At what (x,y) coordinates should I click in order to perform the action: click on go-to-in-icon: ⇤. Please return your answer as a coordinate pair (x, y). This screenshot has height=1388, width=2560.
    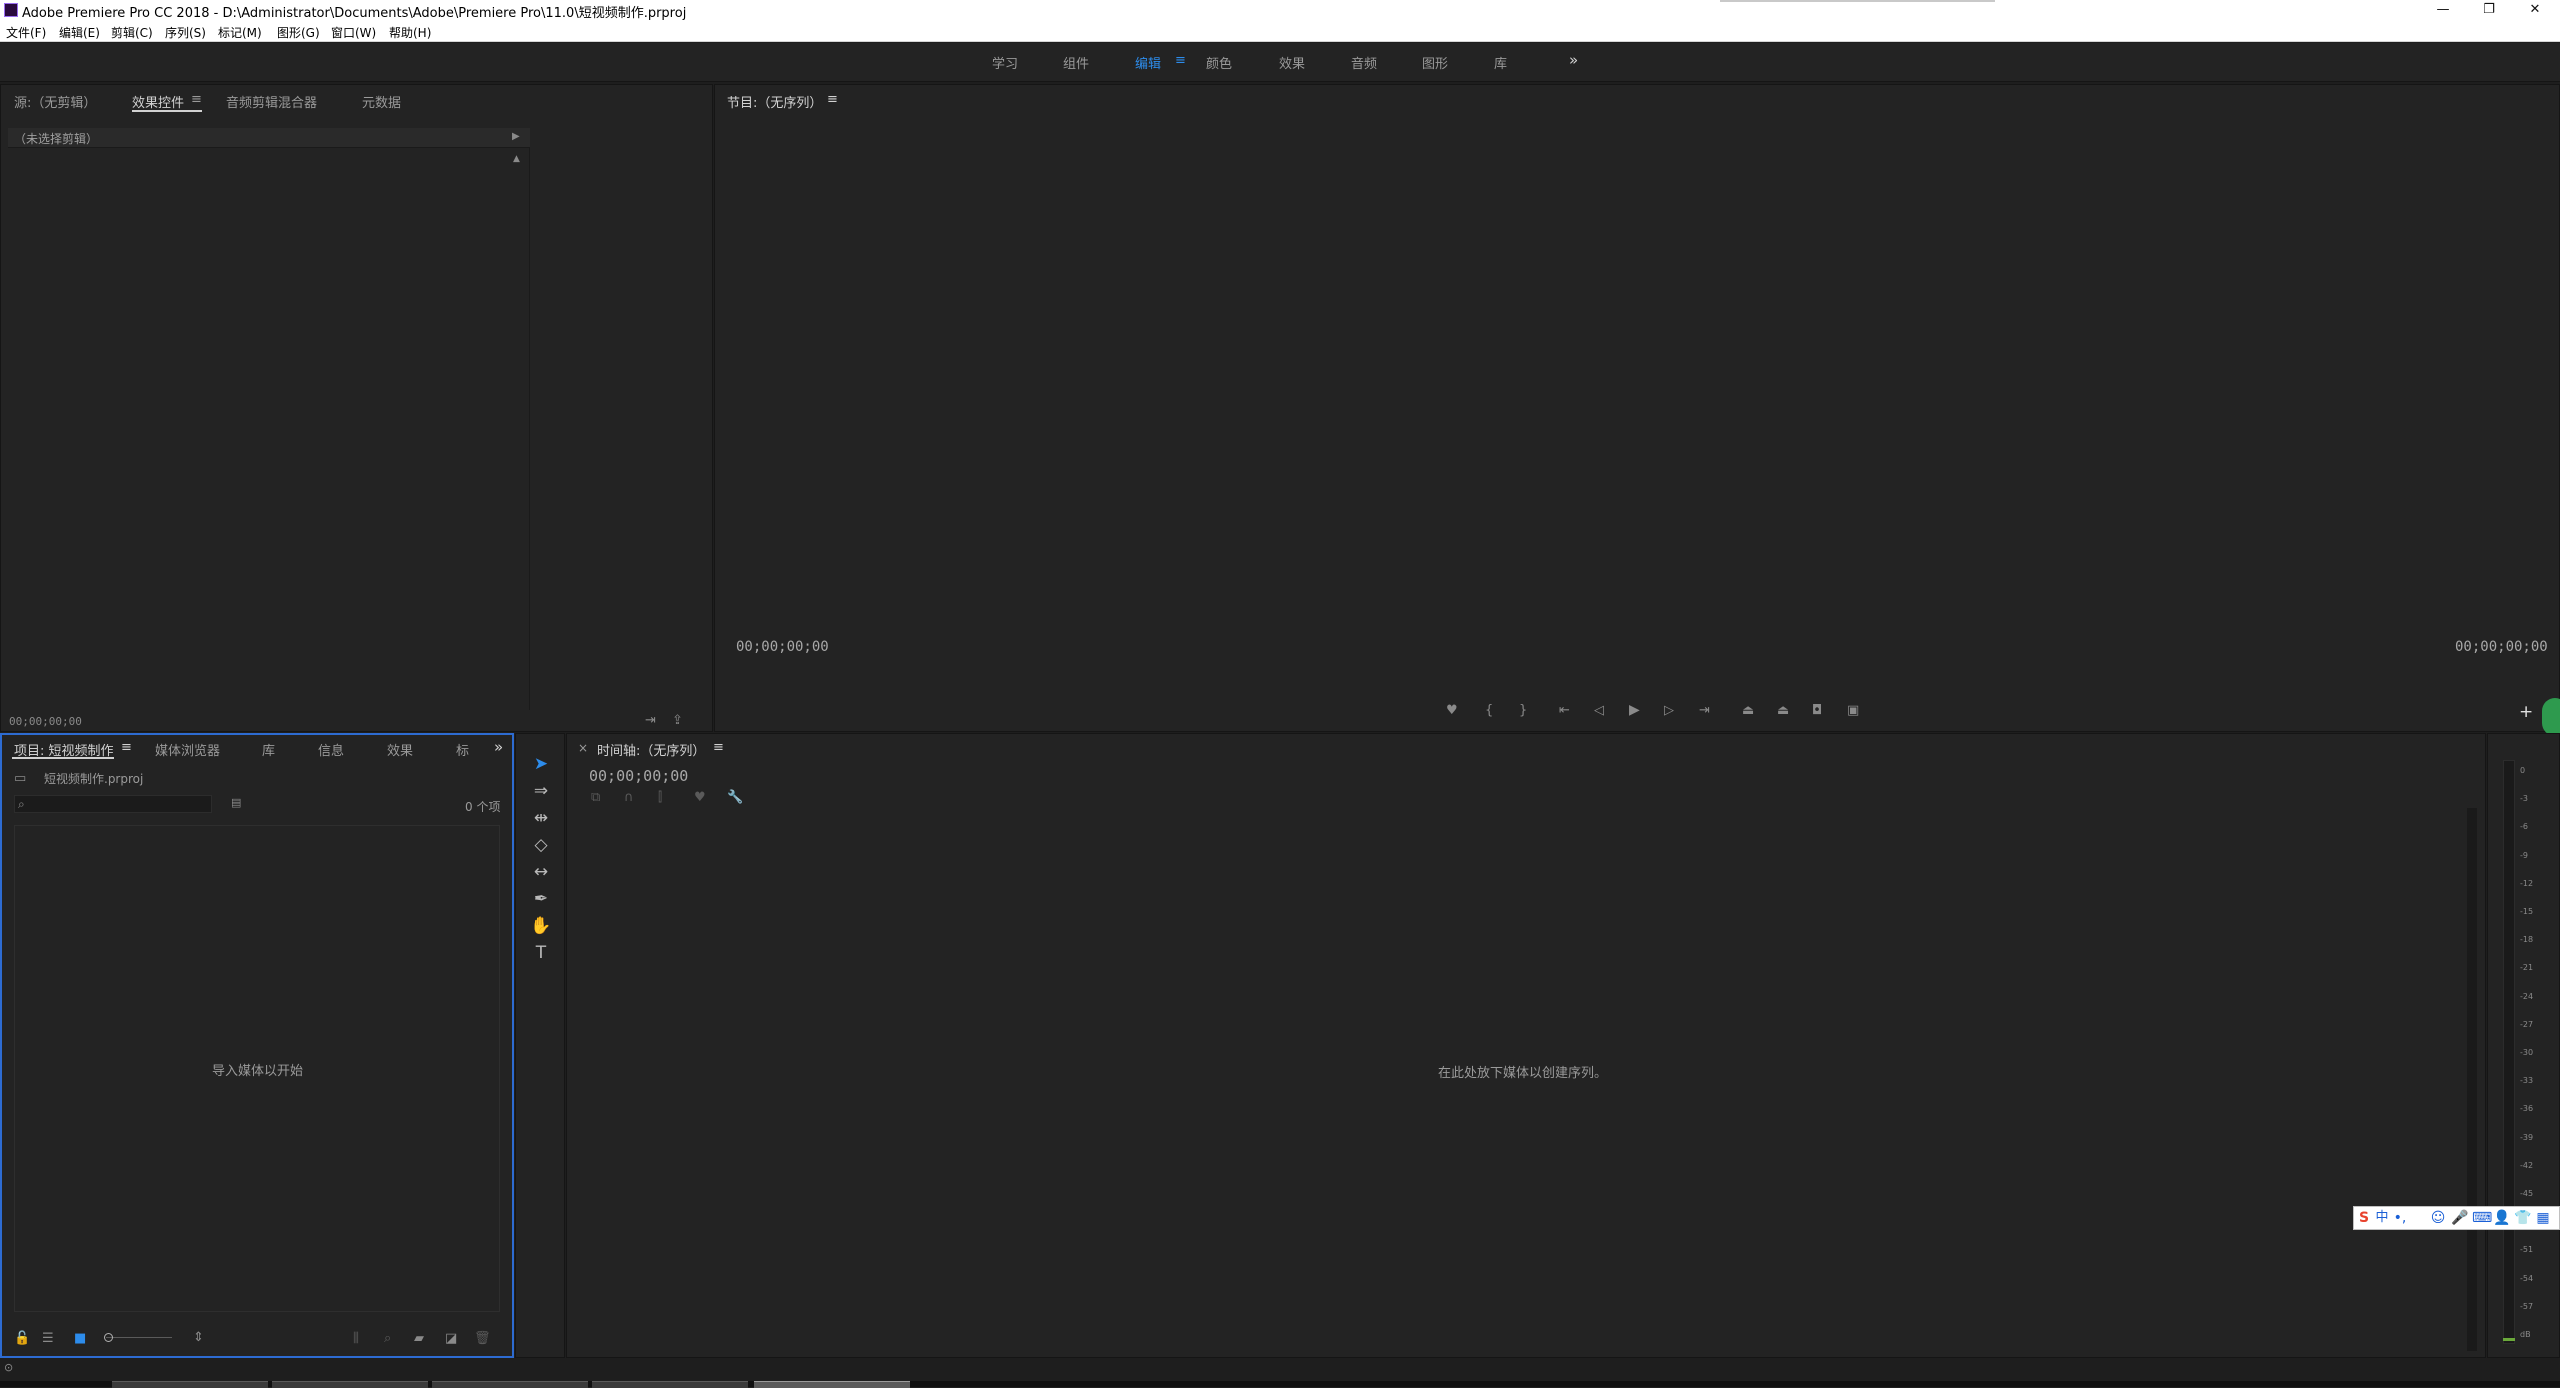
    Looking at the image, I should click on (1564, 710).